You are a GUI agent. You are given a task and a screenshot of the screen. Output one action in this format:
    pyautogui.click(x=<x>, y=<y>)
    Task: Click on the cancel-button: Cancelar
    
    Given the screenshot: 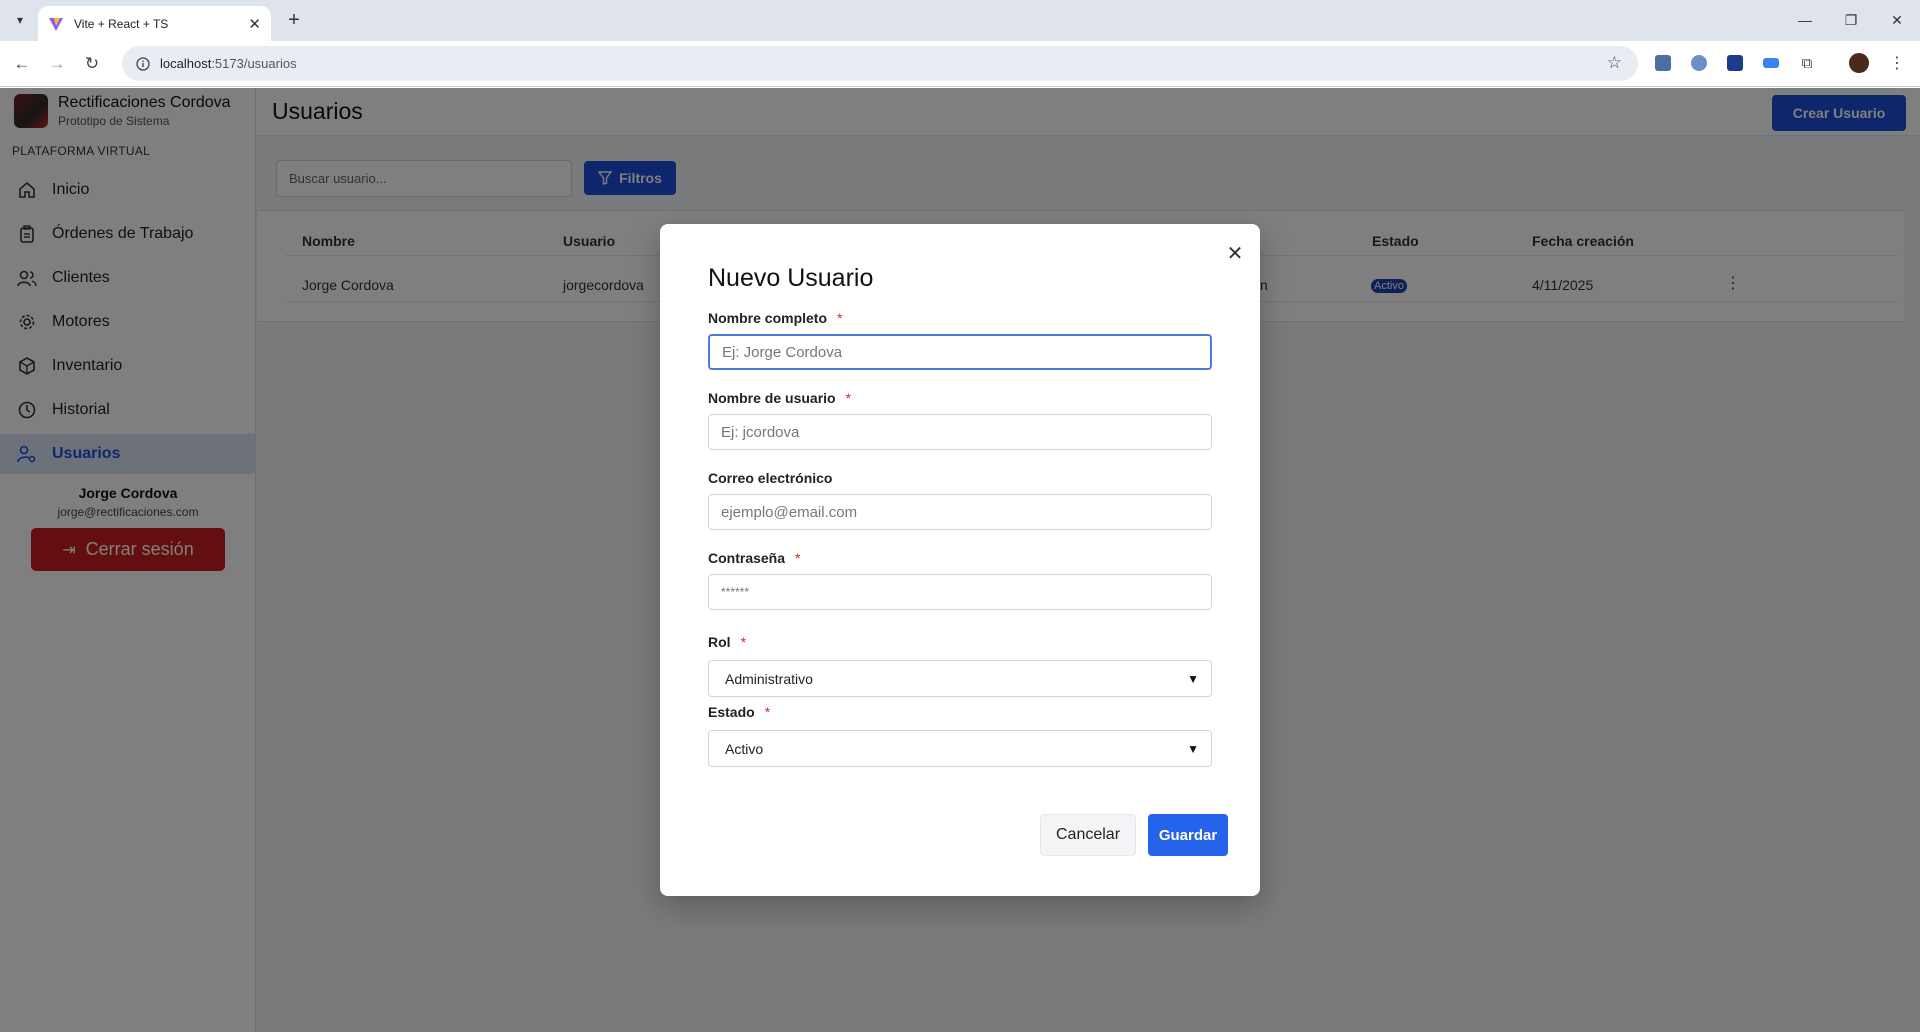 What is the action you would take?
    pyautogui.click(x=1088, y=835)
    